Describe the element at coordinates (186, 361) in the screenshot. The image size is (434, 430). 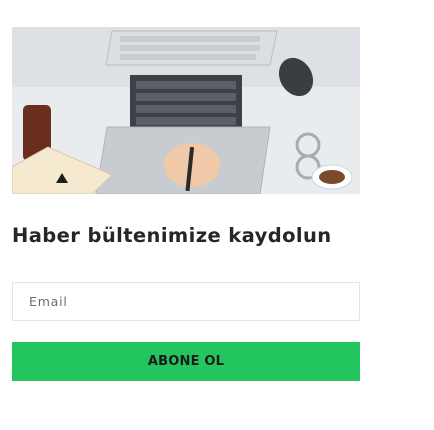
I see `subscribe-button: ABONE OL` at that location.